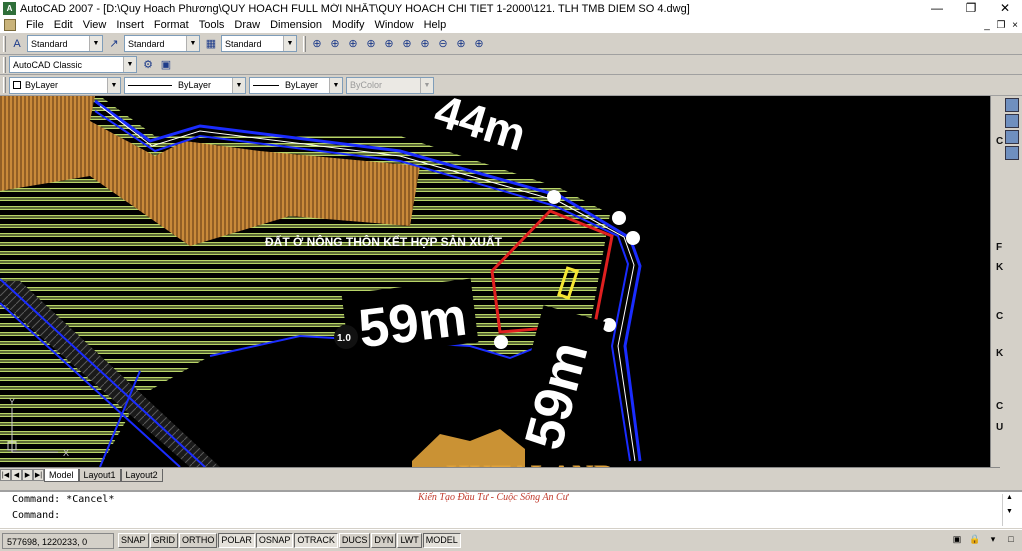 Image resolution: width=1022 pixels, height=551 pixels. What do you see at coordinates (17, 44) in the screenshot?
I see `text-style-icon: A` at bounding box center [17, 44].